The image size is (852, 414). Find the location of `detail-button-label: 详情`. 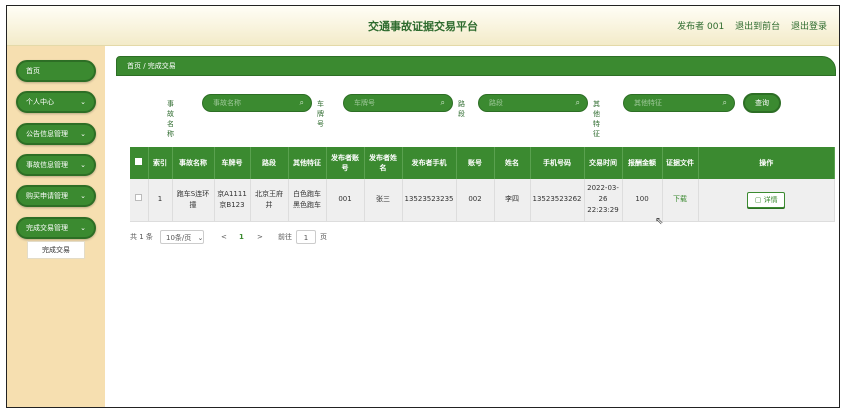

detail-button-label: 详情 is located at coordinates (770, 199).